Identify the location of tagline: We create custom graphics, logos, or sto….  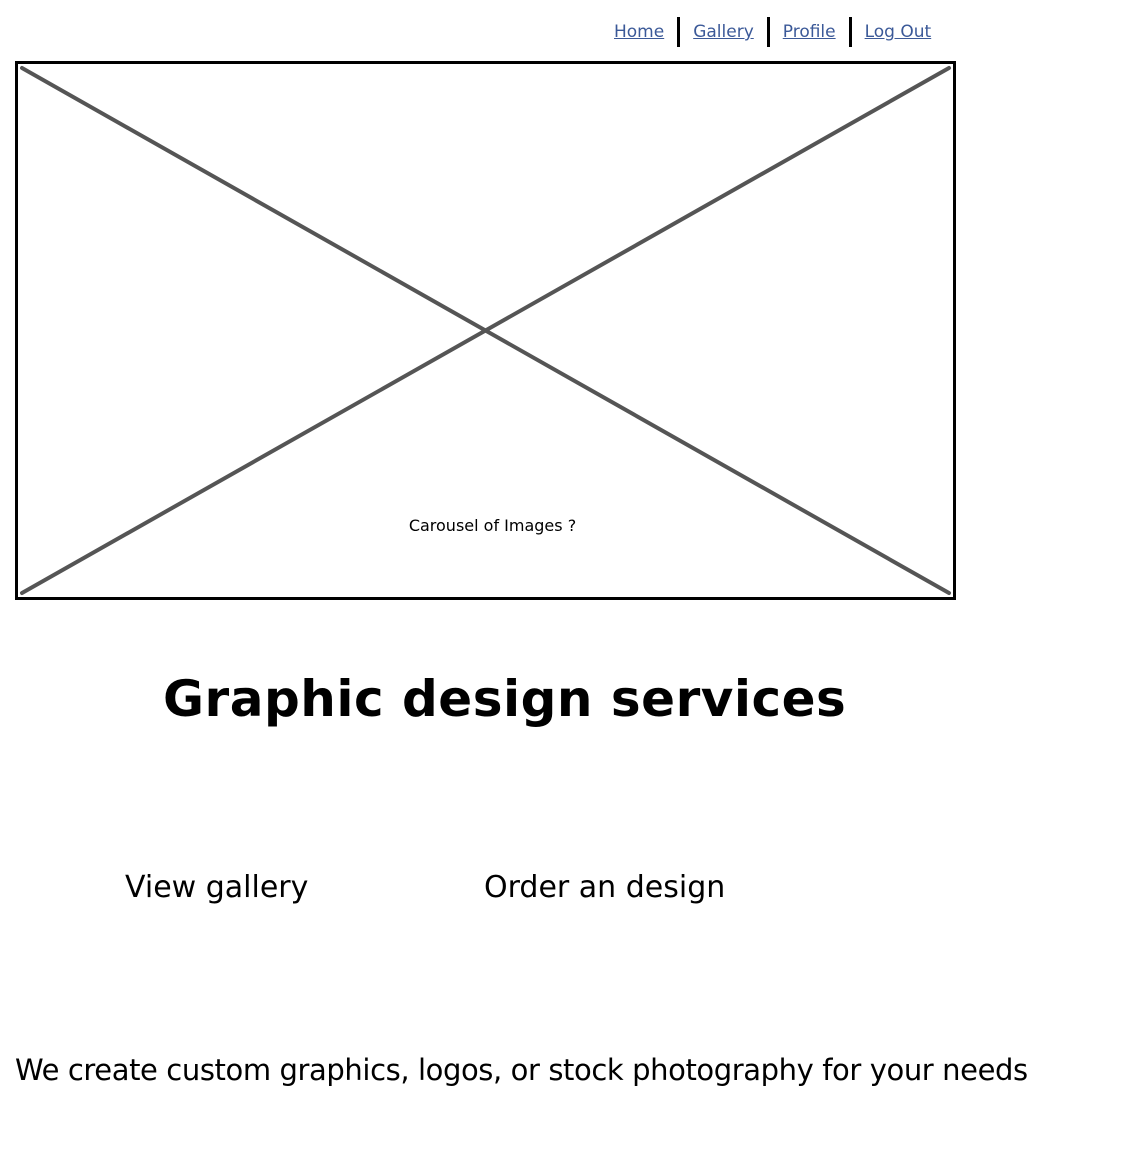
(521, 1070).